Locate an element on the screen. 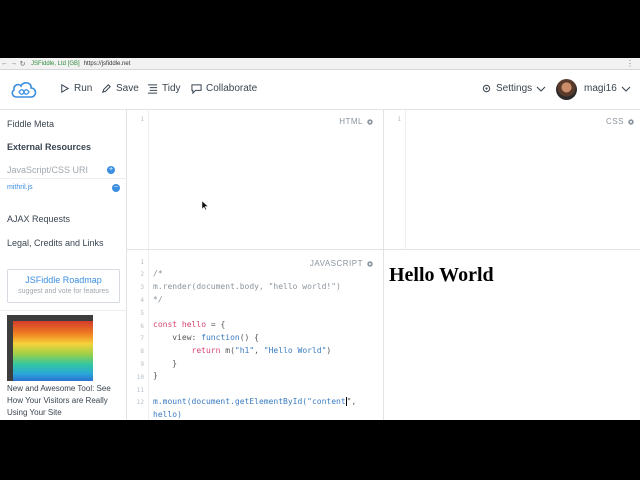  code-text: ) is located at coordinates (329, 350).